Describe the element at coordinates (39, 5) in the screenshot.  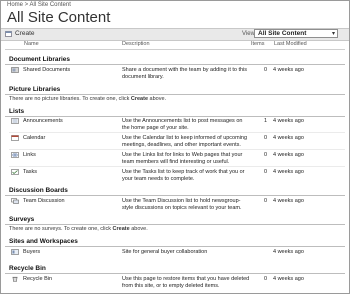
I see `breadcrumb: Home > All Site Content` at that location.